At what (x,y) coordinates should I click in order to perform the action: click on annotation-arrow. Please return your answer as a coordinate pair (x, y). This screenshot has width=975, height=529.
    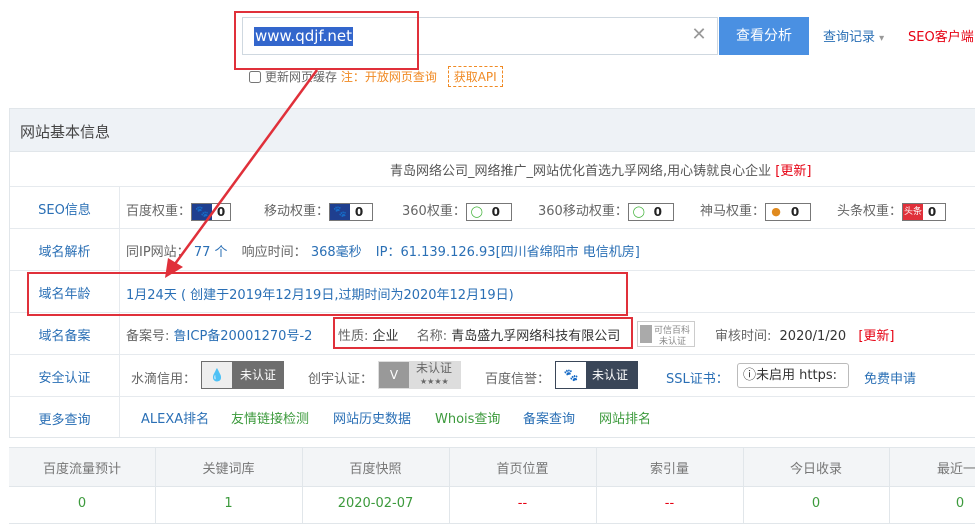
    Looking at the image, I should click on (242, 173).